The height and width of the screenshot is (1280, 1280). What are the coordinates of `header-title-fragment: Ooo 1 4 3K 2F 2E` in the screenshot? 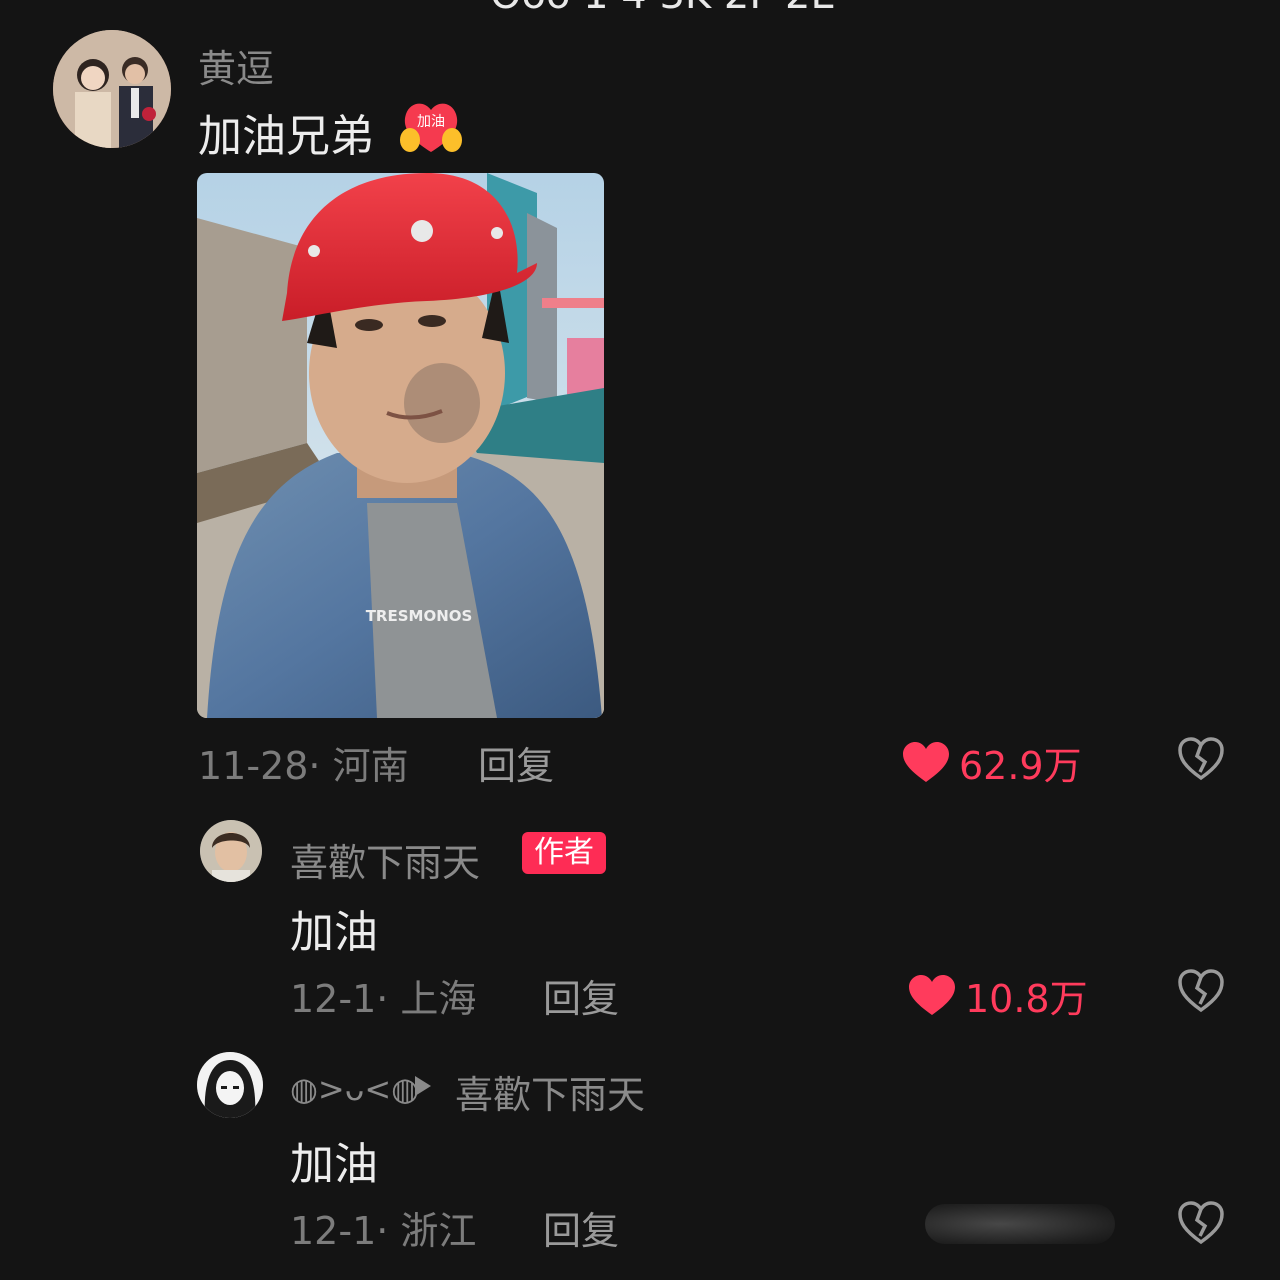 It's located at (663, 9).